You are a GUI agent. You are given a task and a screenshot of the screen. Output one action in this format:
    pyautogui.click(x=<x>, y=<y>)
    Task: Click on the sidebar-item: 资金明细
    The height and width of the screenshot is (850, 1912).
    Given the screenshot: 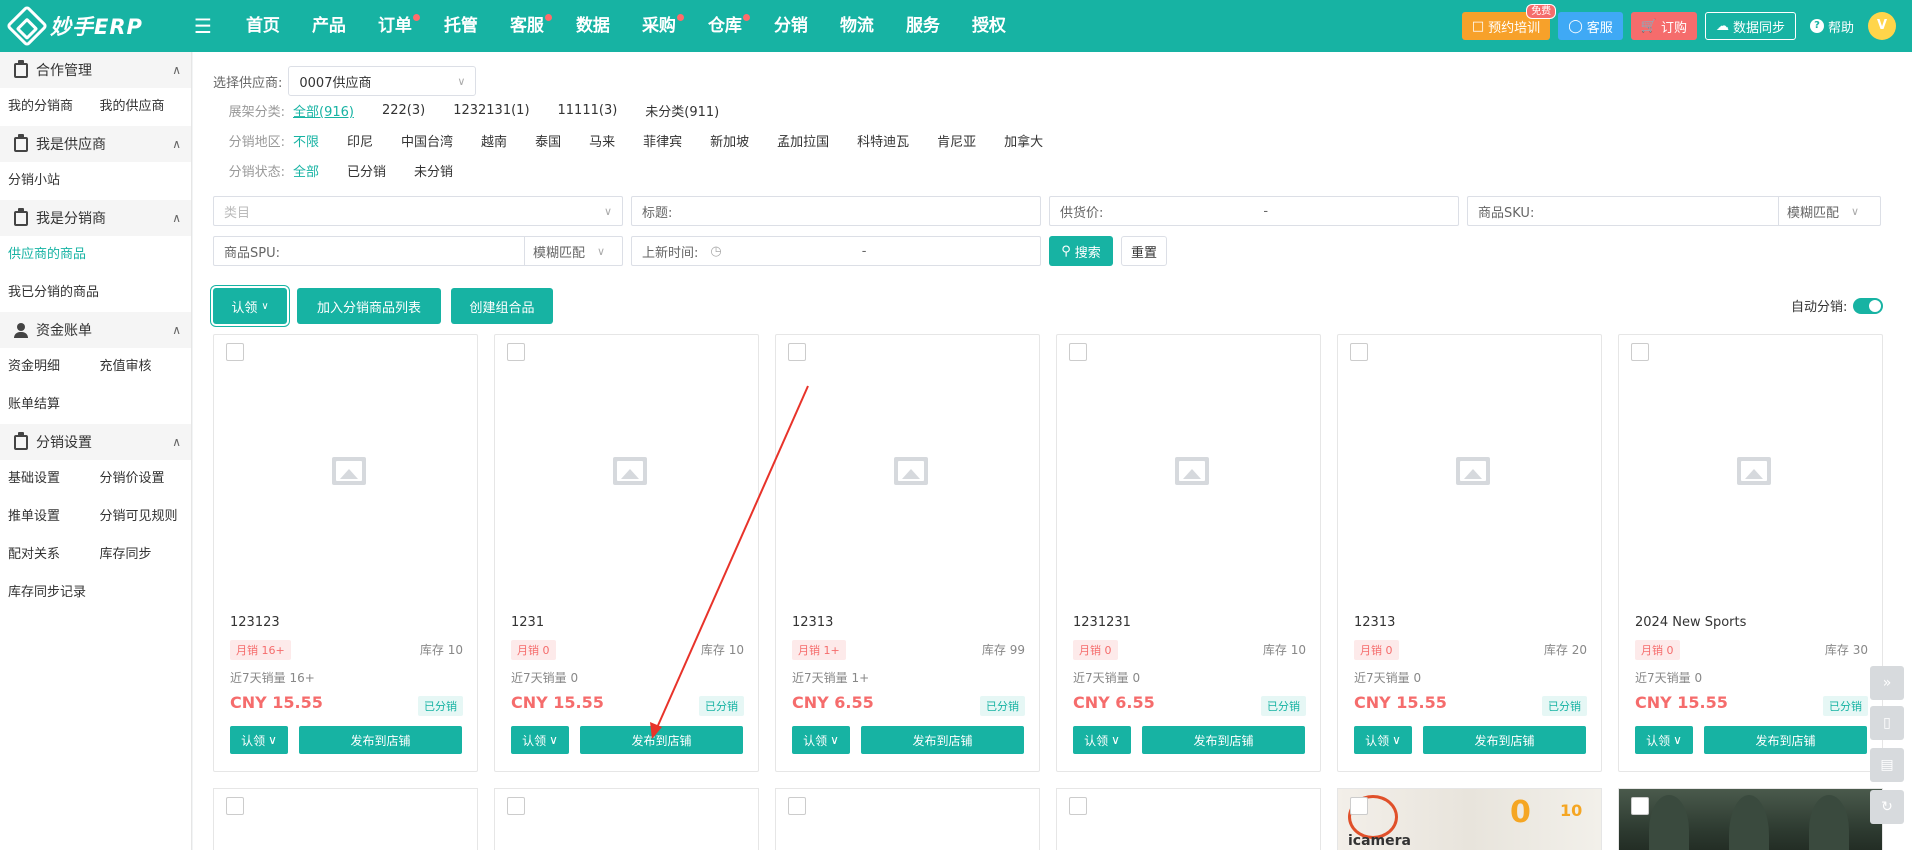 What is the action you would take?
    pyautogui.click(x=50, y=367)
    